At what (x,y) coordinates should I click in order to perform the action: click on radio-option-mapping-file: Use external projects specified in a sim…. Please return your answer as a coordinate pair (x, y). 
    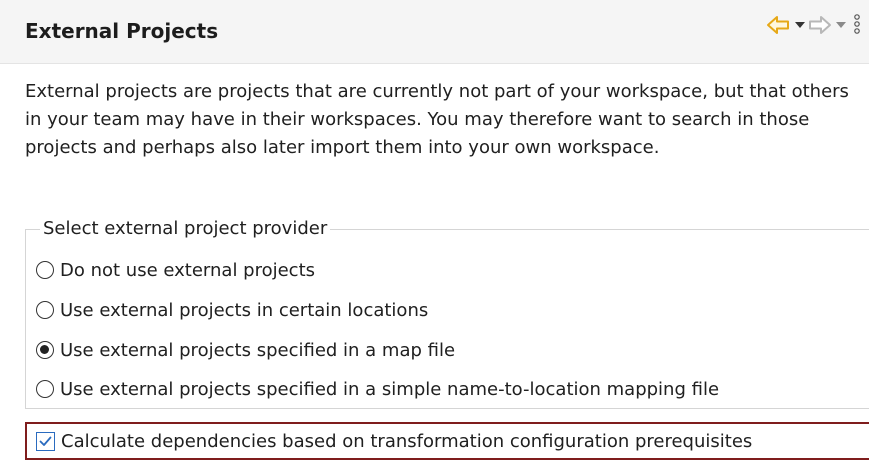
    Looking at the image, I should click on (377, 389).